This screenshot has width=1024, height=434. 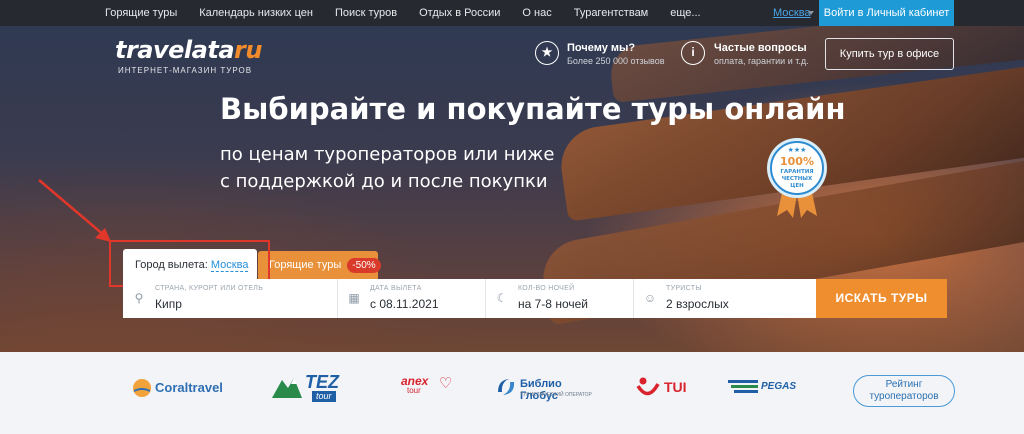 What do you see at coordinates (142, 388) in the screenshot?
I see `coral-sun-icon` at bounding box center [142, 388].